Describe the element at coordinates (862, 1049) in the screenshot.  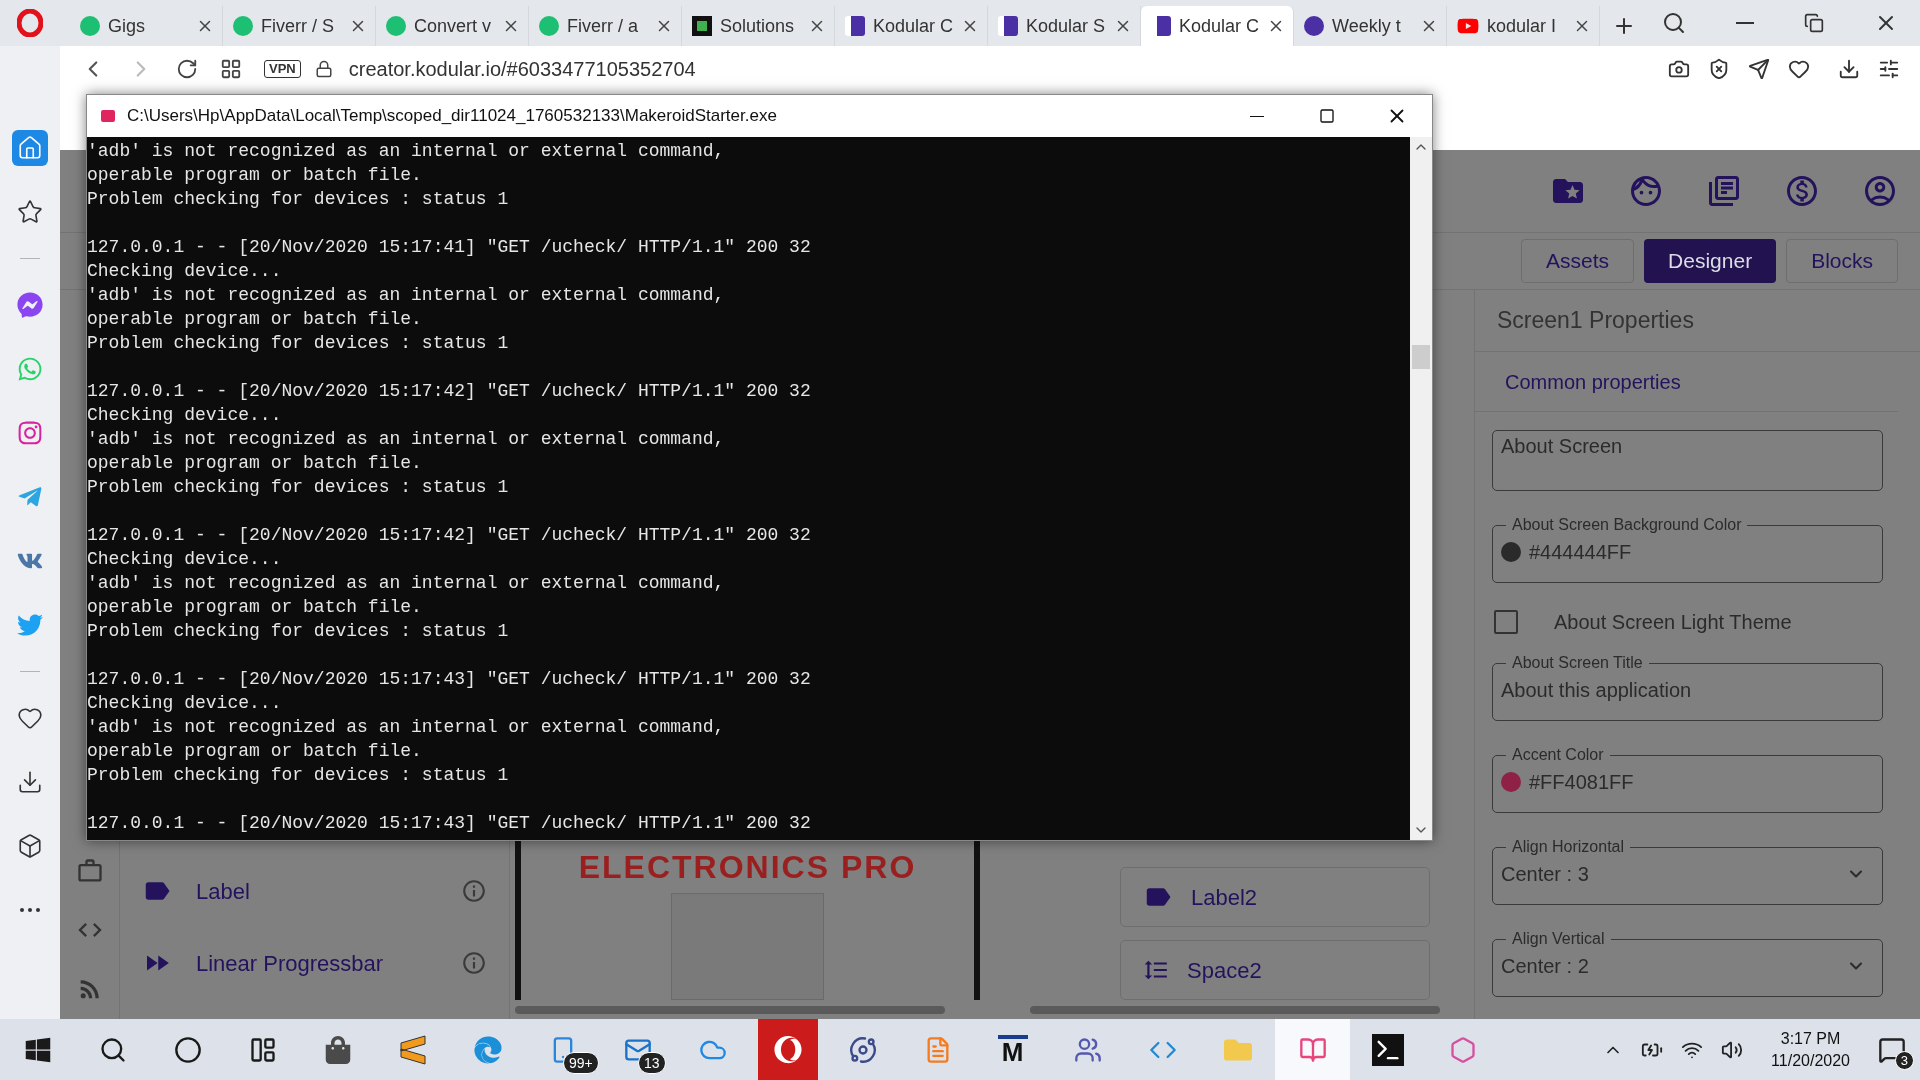
I see `orbit-icon` at that location.